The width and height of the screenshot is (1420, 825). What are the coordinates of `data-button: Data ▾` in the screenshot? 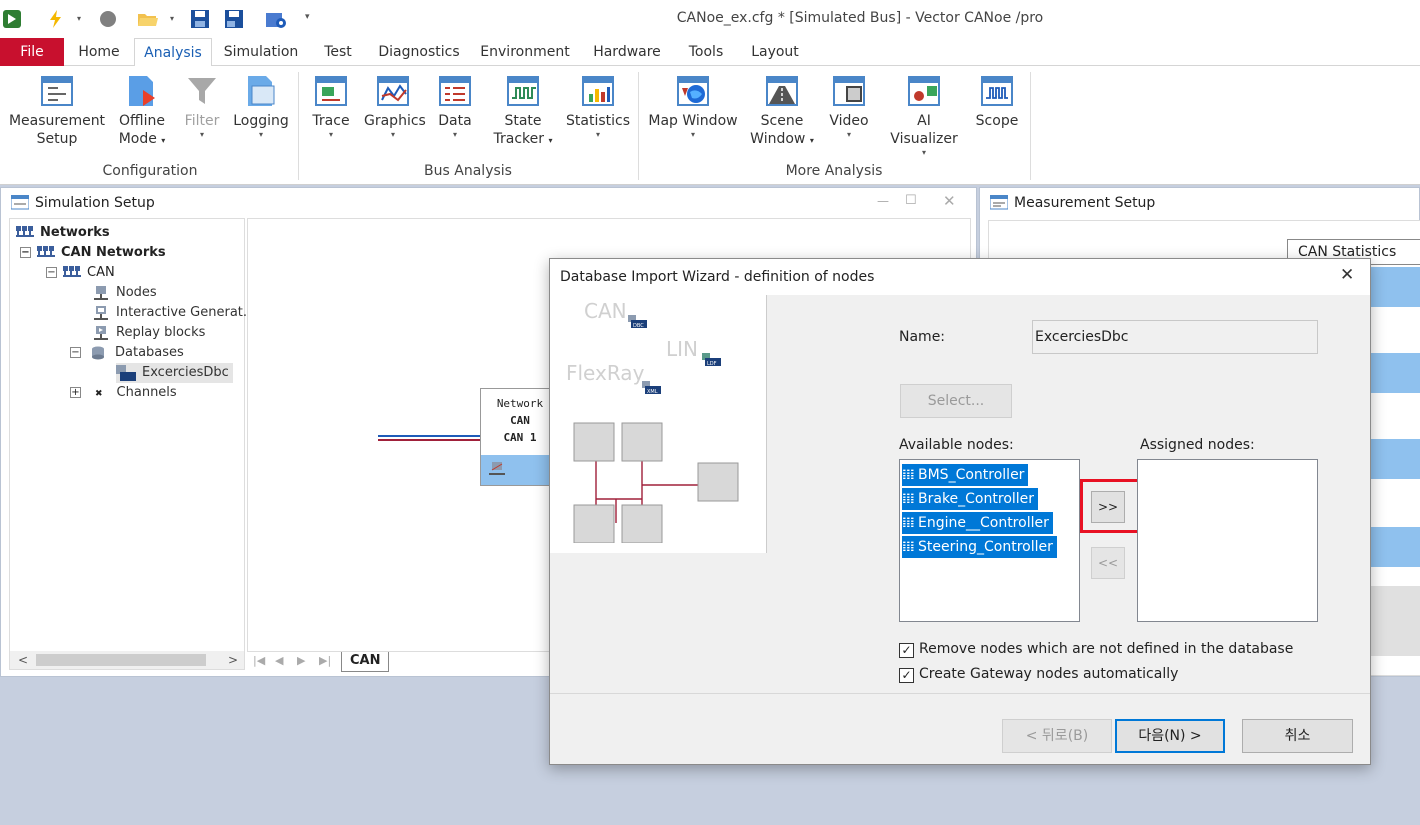 It's located at (455, 107).